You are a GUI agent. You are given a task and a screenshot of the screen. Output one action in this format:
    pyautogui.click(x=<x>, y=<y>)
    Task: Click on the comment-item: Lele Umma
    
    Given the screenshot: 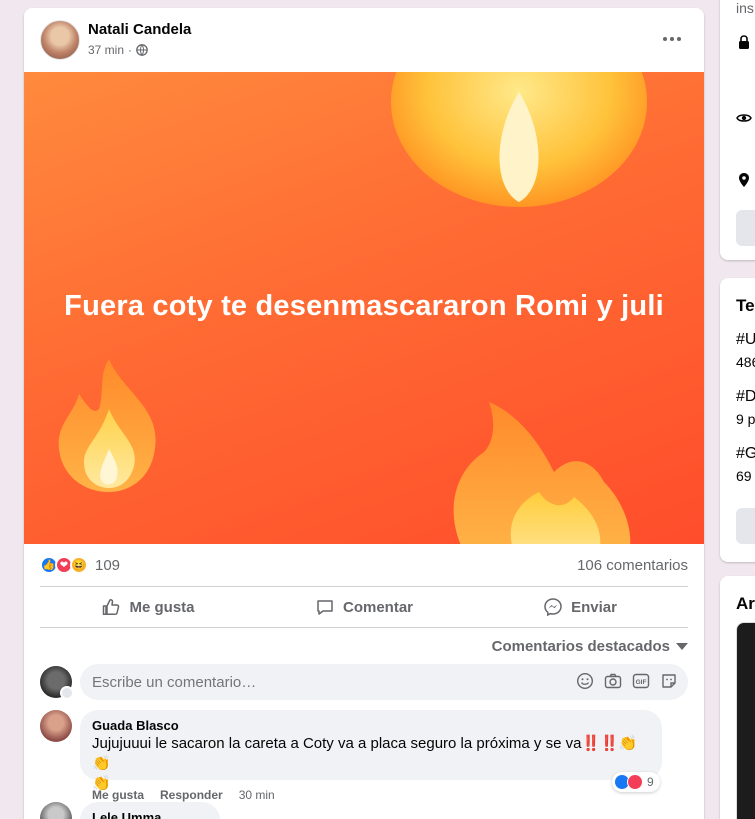 What is the action you would take?
    pyautogui.click(x=364, y=810)
    